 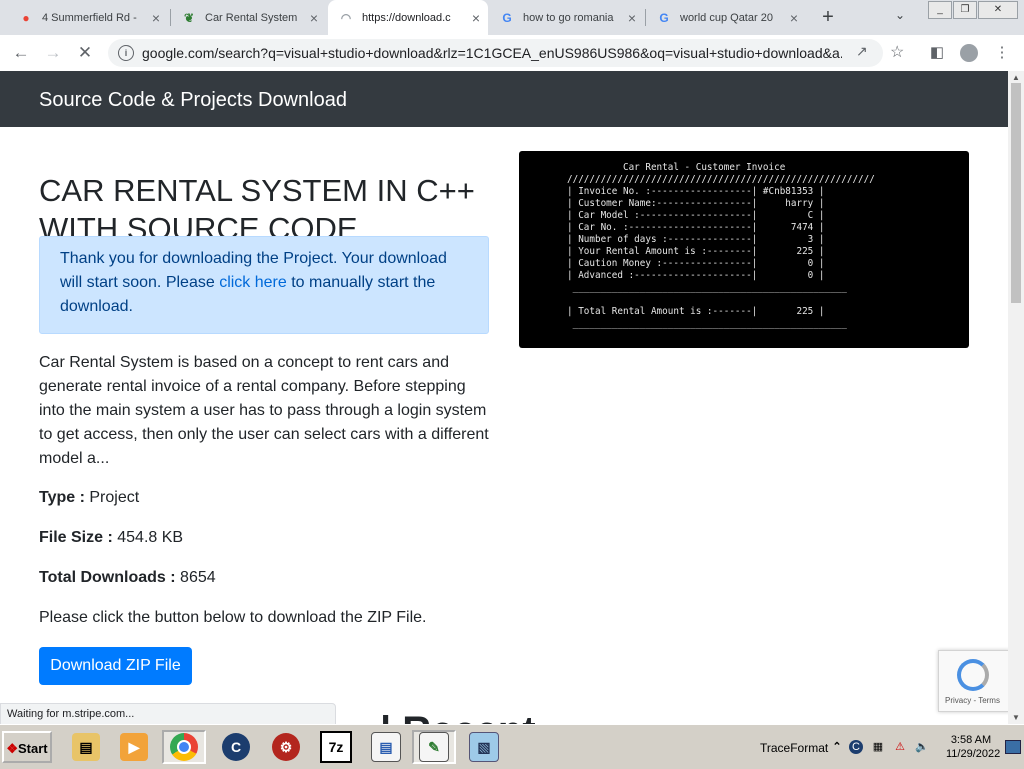 I want to click on type-label: Type :, so click(x=62, y=497).